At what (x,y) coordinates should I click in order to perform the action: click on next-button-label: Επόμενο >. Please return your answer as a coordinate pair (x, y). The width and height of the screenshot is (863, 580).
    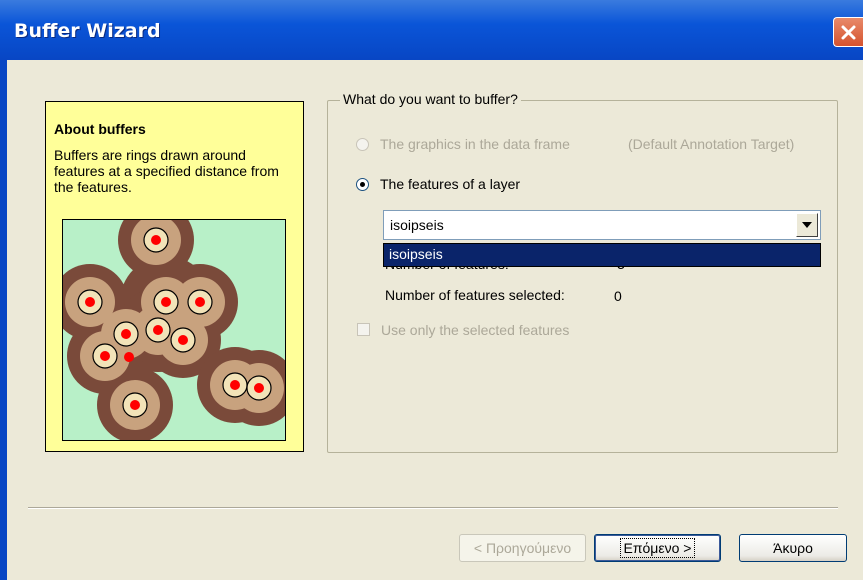
    Looking at the image, I should click on (657, 548).